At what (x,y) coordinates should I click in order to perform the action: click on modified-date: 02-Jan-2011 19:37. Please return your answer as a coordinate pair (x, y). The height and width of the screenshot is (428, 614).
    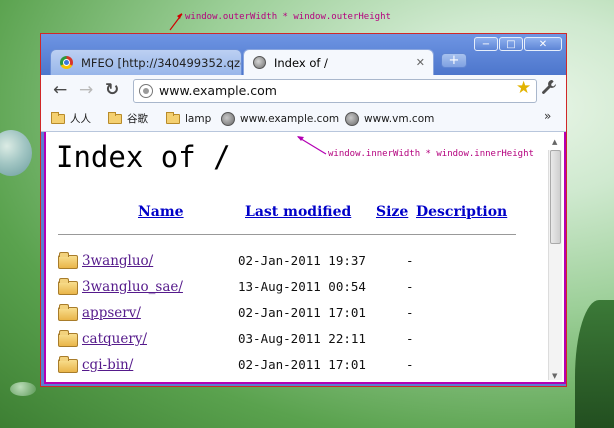
    Looking at the image, I should click on (302, 260).